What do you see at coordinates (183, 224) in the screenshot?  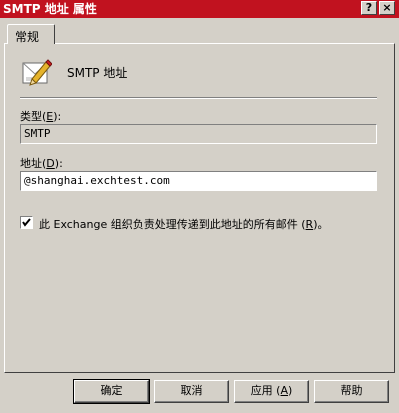 I see `responsible-checkbox-label: 此 Exchange 组织负责处理传递到此地址的所有邮件 (R)。` at bounding box center [183, 224].